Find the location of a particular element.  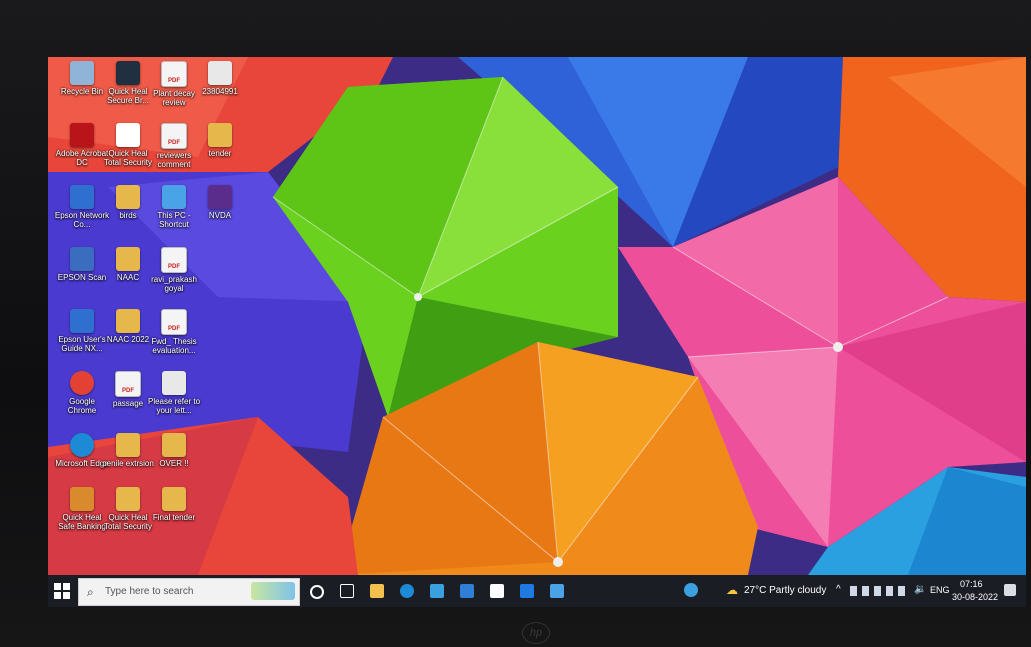

desktop-icon: 23804991 is located at coordinates (220, 89).